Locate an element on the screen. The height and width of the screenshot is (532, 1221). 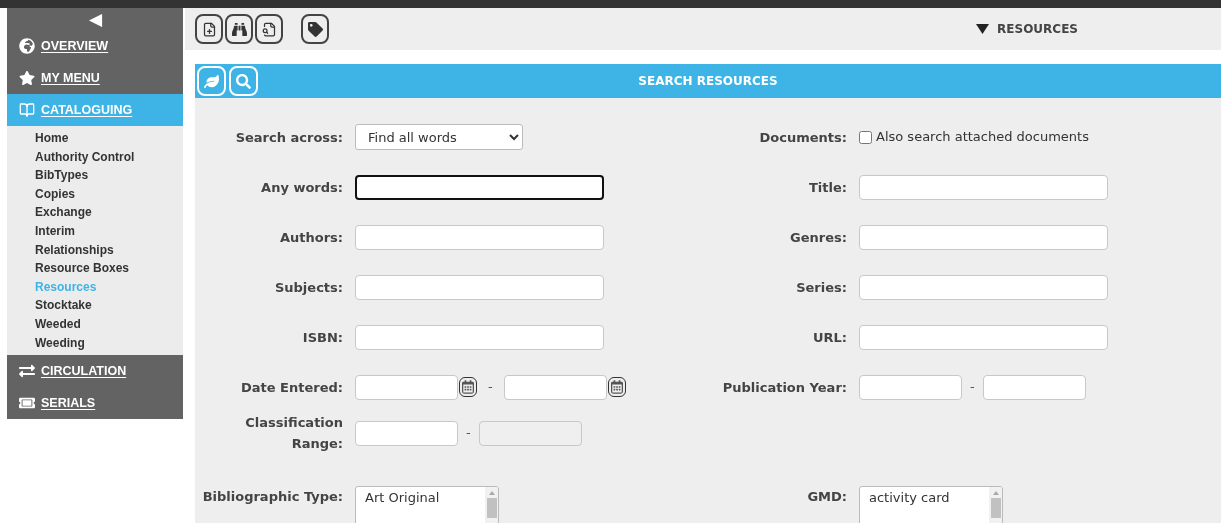
field-label: Title: is located at coordinates (827, 187).